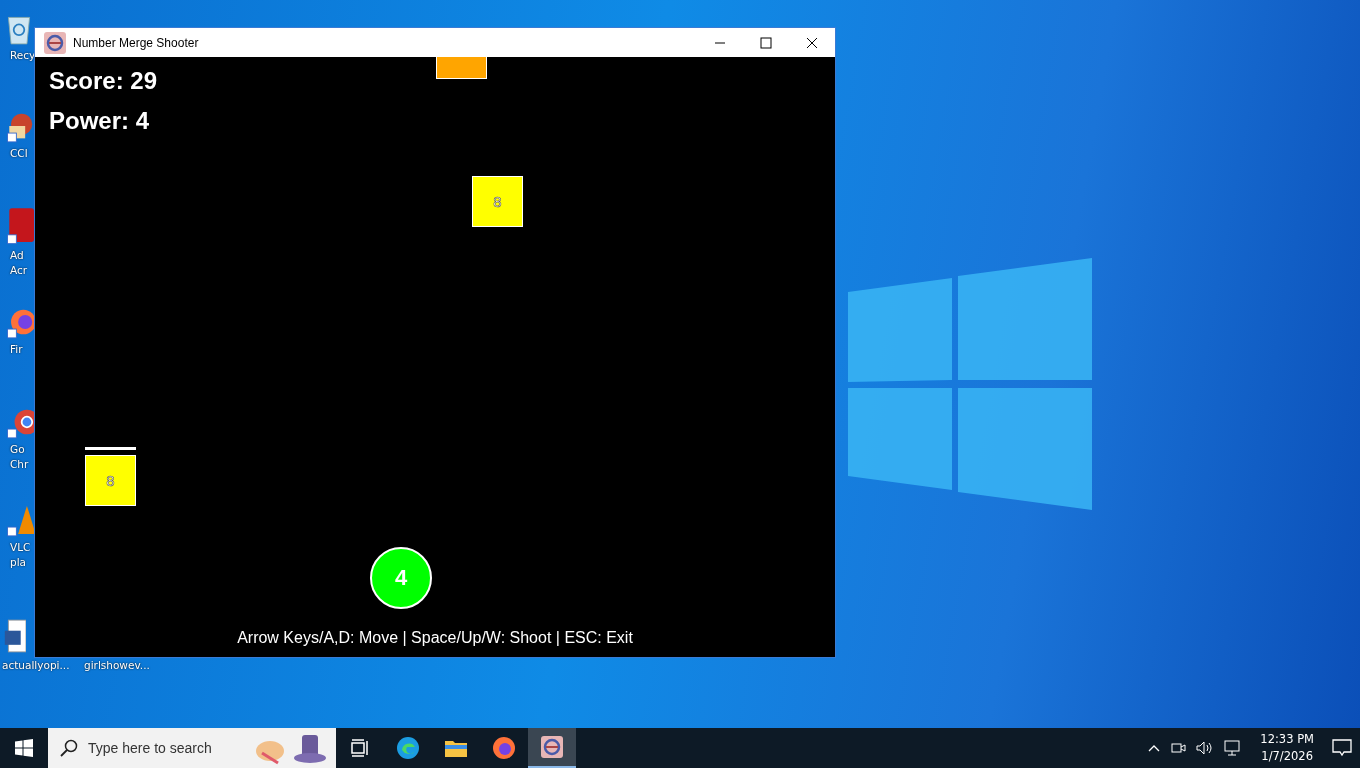 The width and height of the screenshot is (1360, 768). What do you see at coordinates (20, 562) in the screenshot?
I see `desktop-icon-label: pla` at bounding box center [20, 562].